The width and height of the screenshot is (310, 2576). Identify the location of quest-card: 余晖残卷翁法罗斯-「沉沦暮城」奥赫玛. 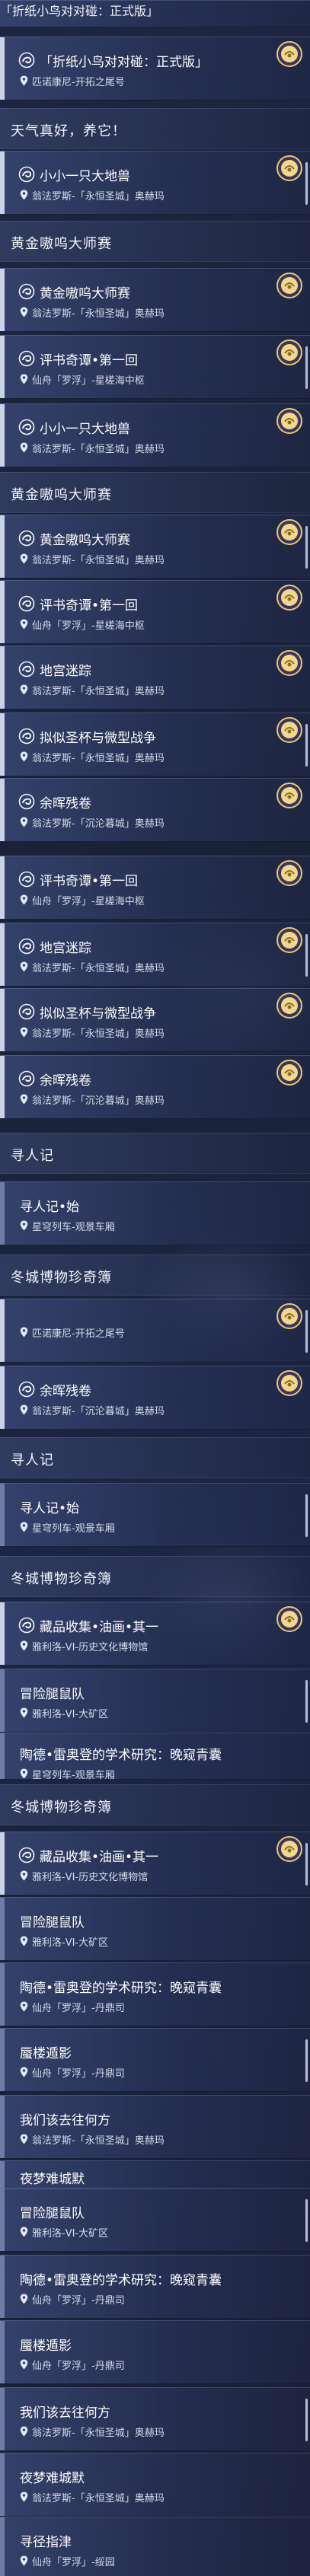
(155, 810).